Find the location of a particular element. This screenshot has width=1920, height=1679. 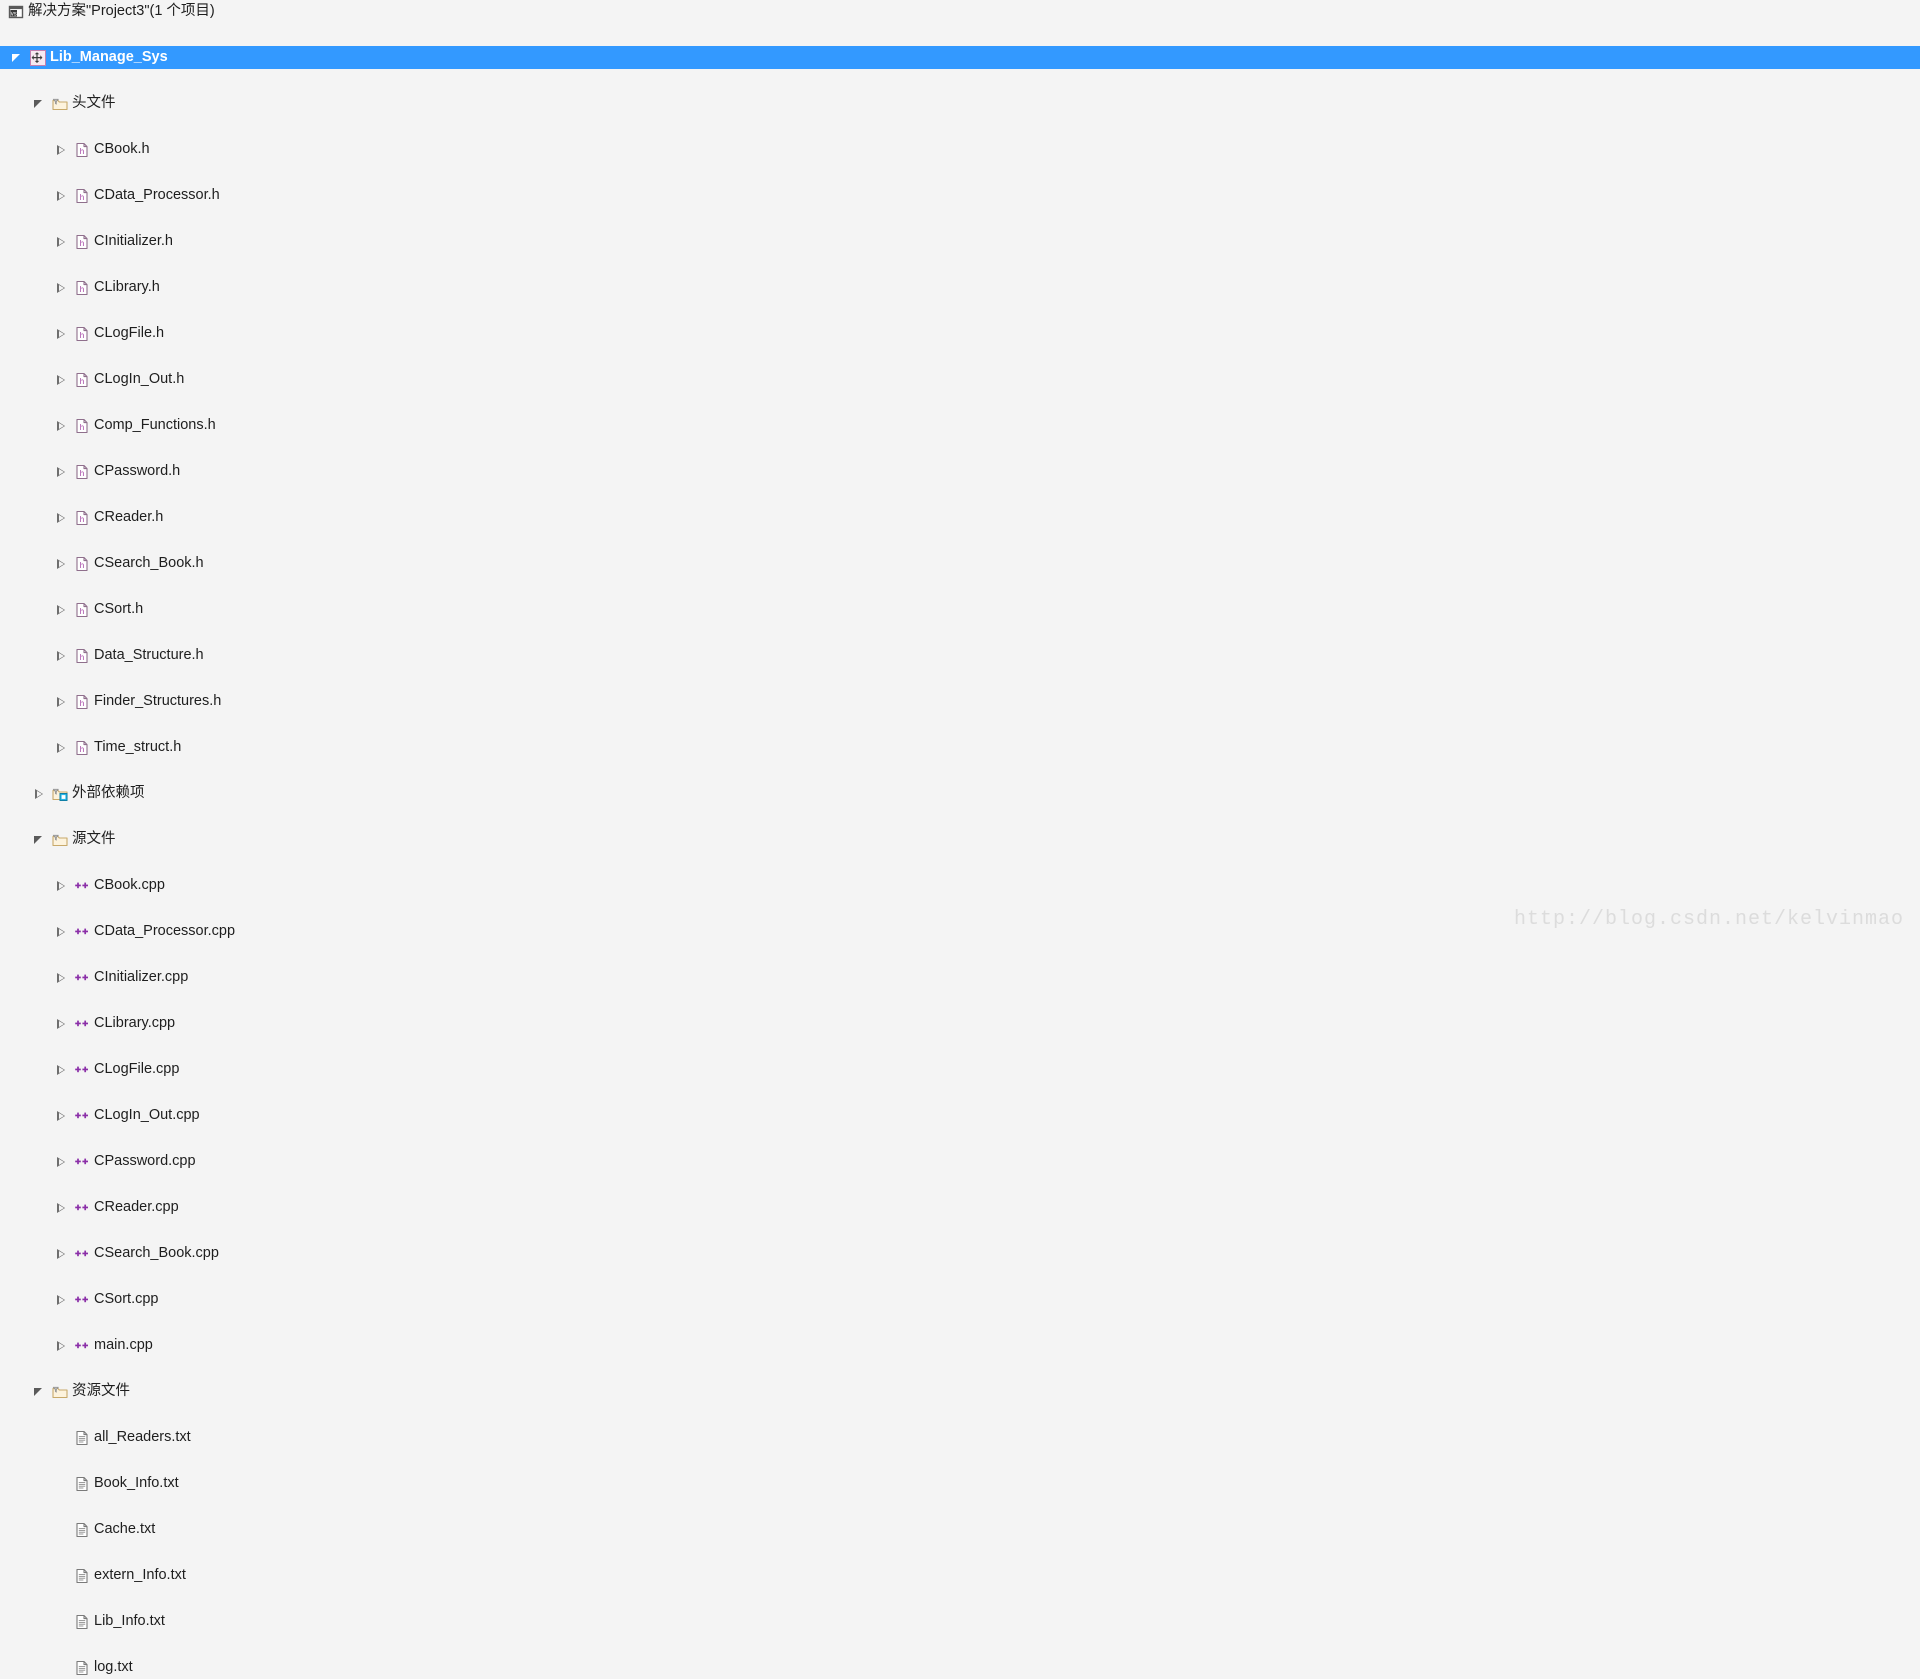

tree-item-label: CLogFile.h is located at coordinates (129, 333).